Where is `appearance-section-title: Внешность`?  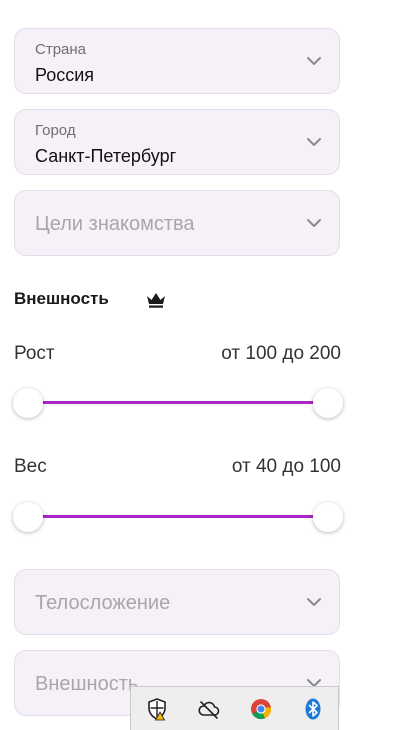
appearance-section-title: Внешность is located at coordinates (61, 298).